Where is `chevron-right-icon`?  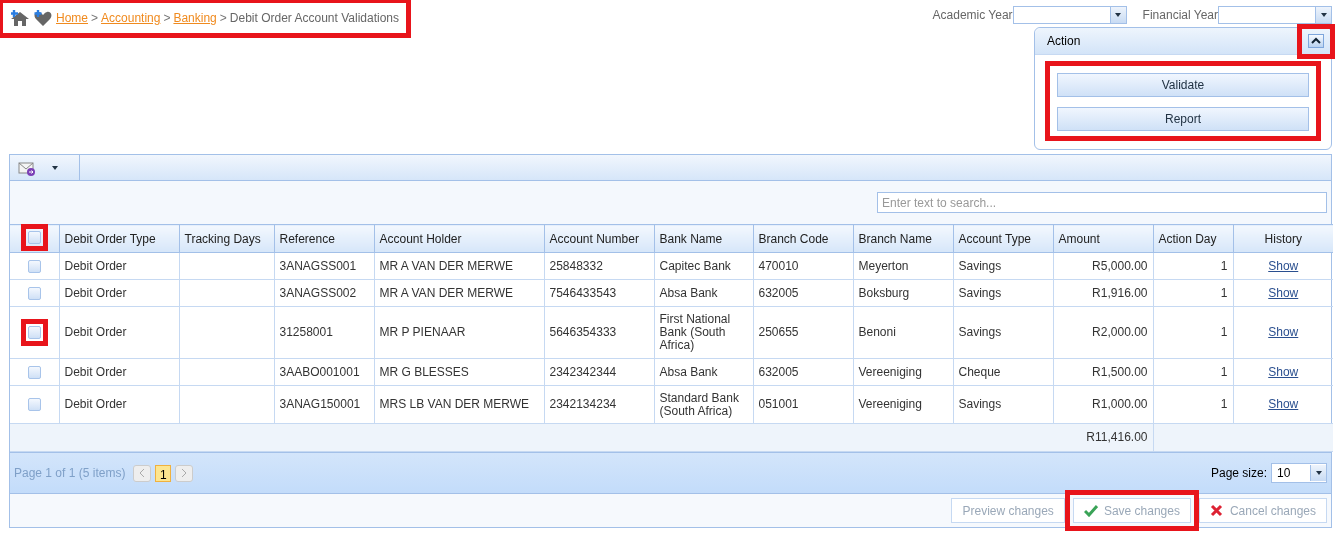
chevron-right-icon is located at coordinates (184, 473).